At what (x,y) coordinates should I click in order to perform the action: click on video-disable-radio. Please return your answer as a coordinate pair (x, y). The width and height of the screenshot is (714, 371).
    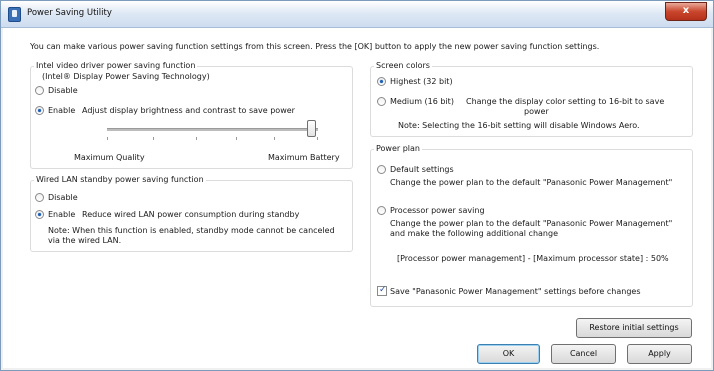
    Looking at the image, I should click on (39, 90).